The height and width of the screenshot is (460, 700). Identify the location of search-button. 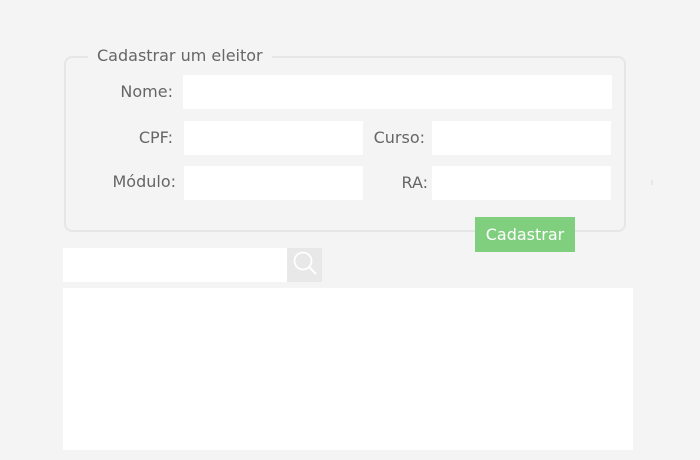
(304, 265).